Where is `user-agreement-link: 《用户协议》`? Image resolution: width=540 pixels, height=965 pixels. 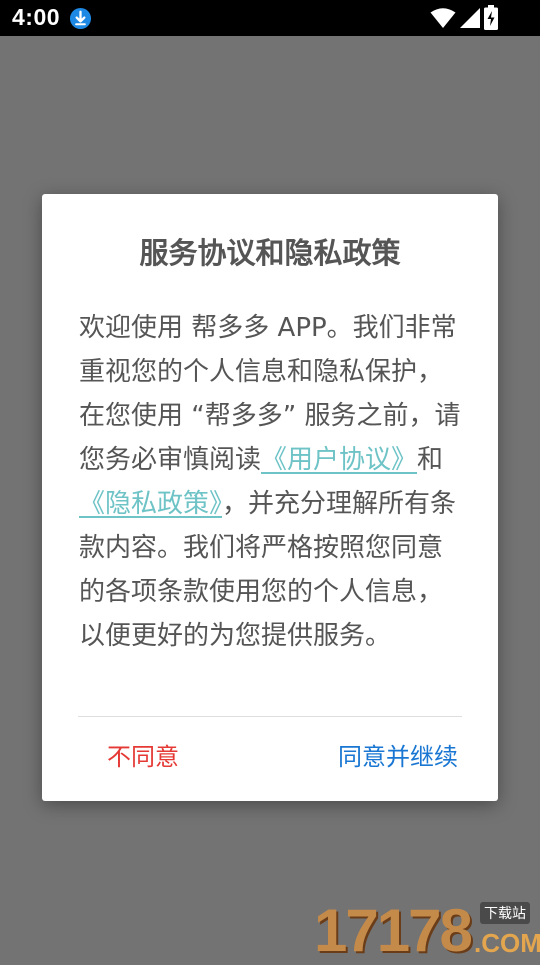
user-agreement-link: 《用户协议》 is located at coordinates (339, 460).